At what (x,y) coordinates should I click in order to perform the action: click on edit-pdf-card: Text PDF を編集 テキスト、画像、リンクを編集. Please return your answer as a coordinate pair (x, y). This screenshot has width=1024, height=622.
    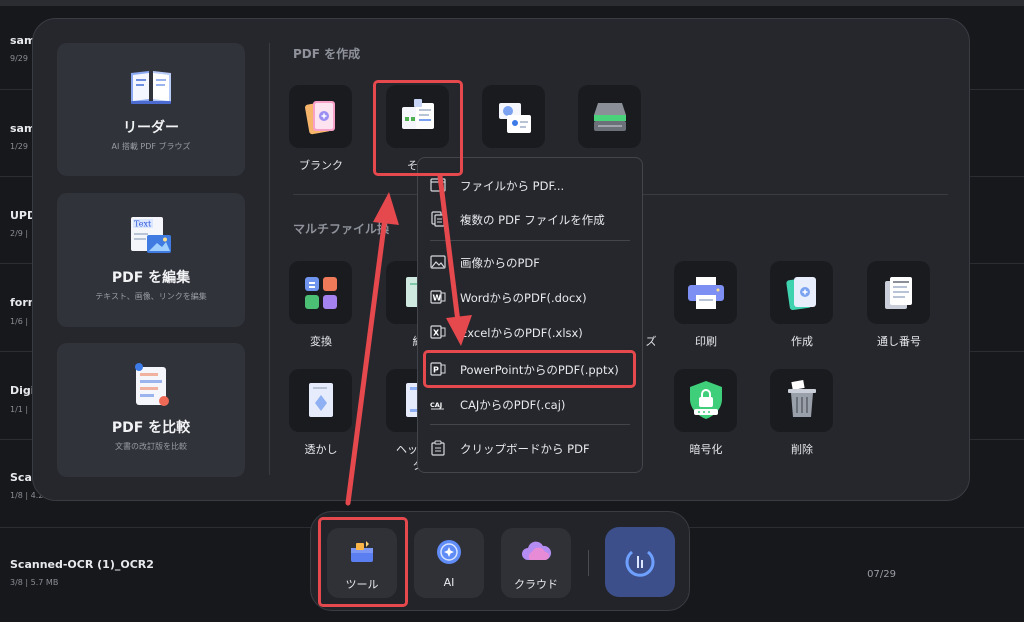
    Looking at the image, I should click on (151, 260).